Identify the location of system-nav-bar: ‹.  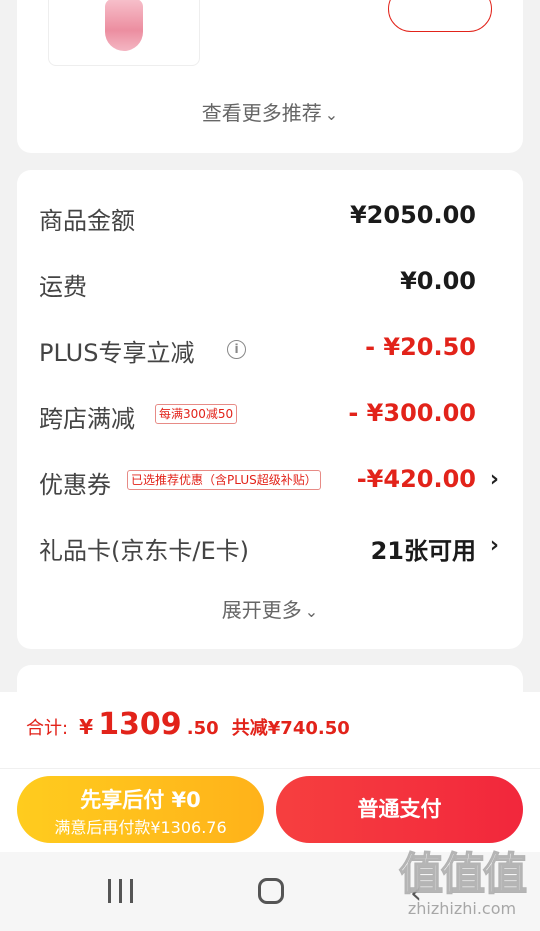
(270, 891).